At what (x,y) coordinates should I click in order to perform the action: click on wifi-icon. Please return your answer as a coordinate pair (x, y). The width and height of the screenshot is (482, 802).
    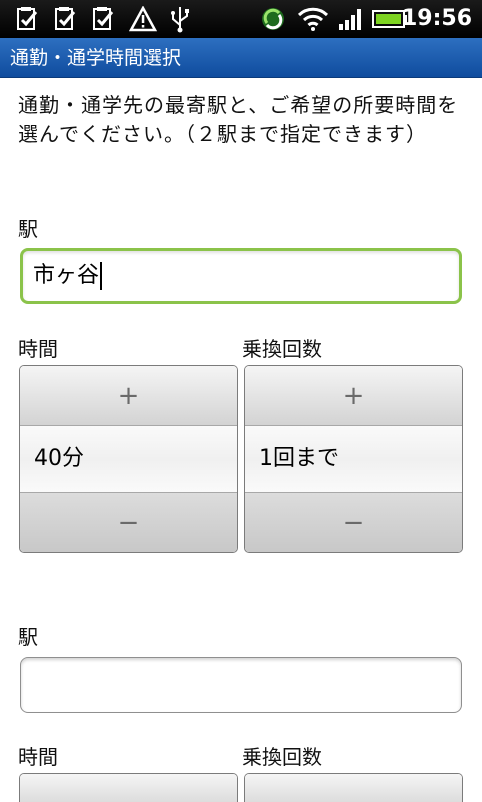
    Looking at the image, I should click on (313, 19).